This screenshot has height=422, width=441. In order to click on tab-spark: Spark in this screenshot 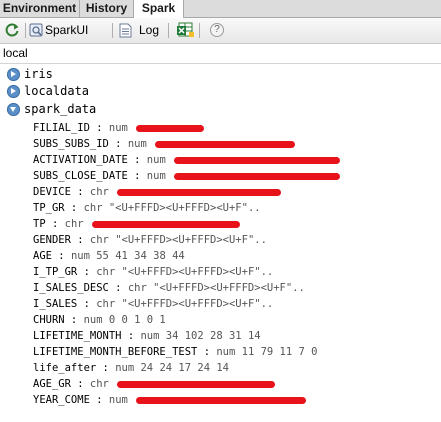, I will do `click(159, 9)`.